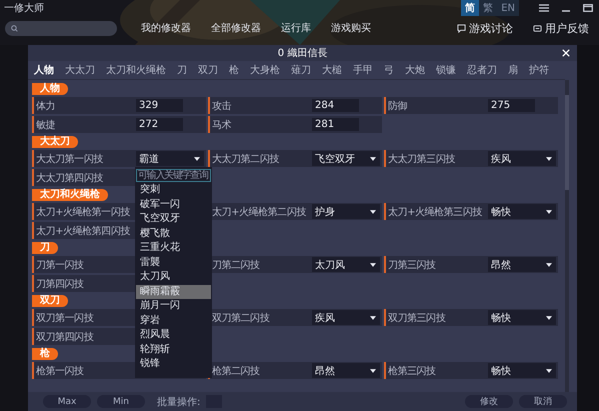 The width and height of the screenshot is (599, 411). I want to click on tab: 刀, so click(182, 70).